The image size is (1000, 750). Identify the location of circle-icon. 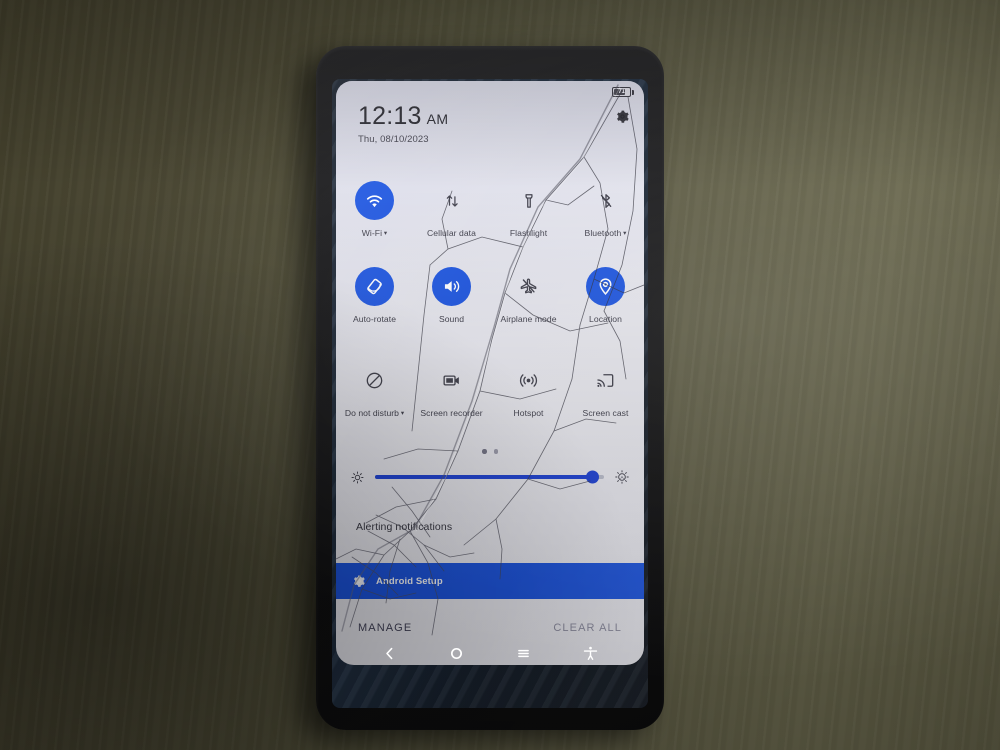
(456, 653).